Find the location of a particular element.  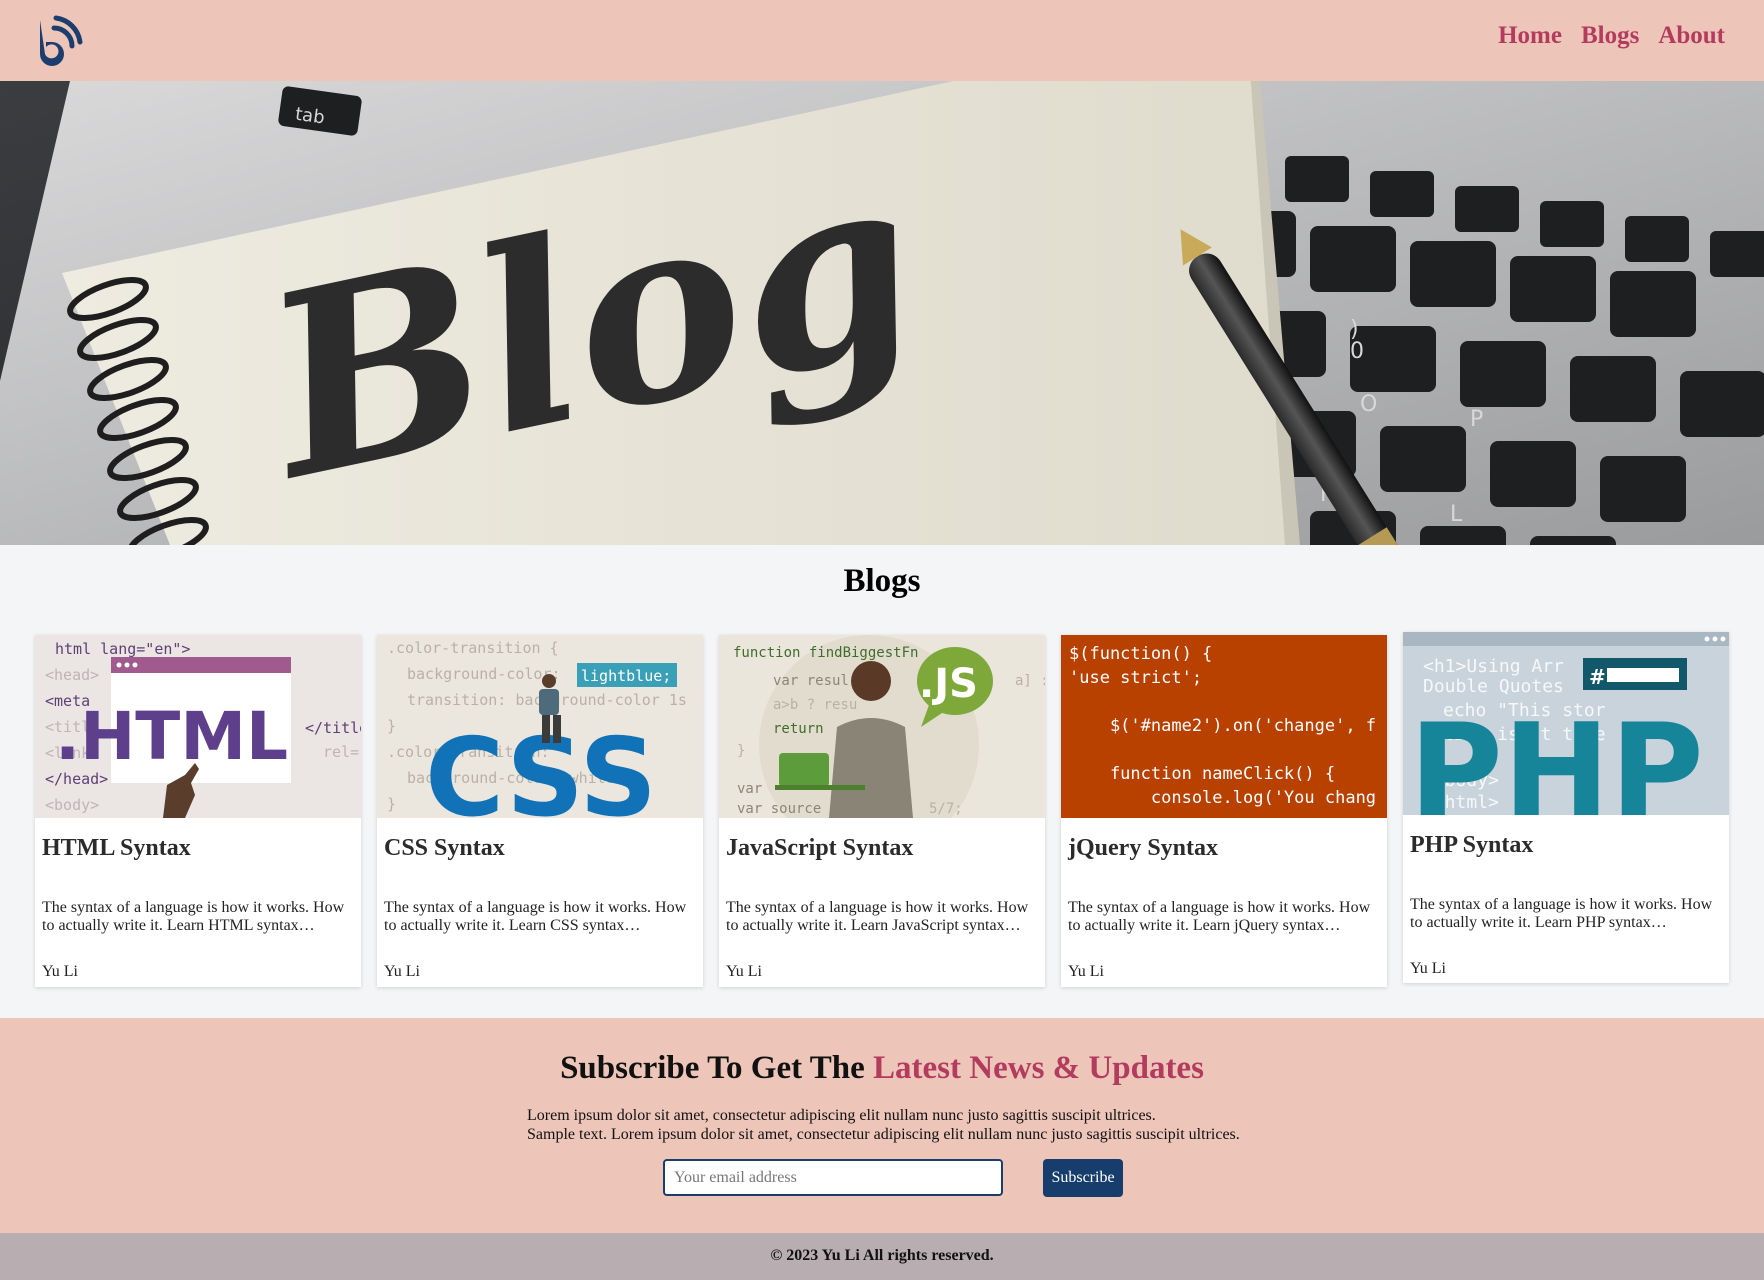

main-nav: Home Blogs About is located at coordinates (1611, 36).